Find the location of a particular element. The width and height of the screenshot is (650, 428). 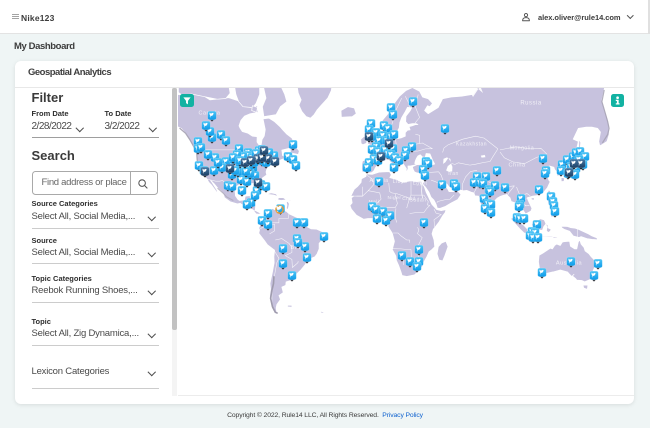

svg-text: Iran is located at coordinates (453, 174).